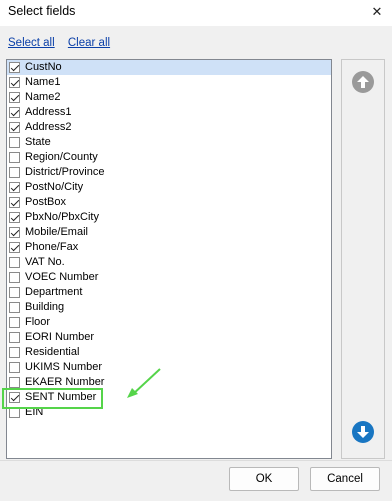 This screenshot has height=501, width=392. What do you see at coordinates (169, 397) in the screenshot?
I see `field-item: SENT Number` at bounding box center [169, 397].